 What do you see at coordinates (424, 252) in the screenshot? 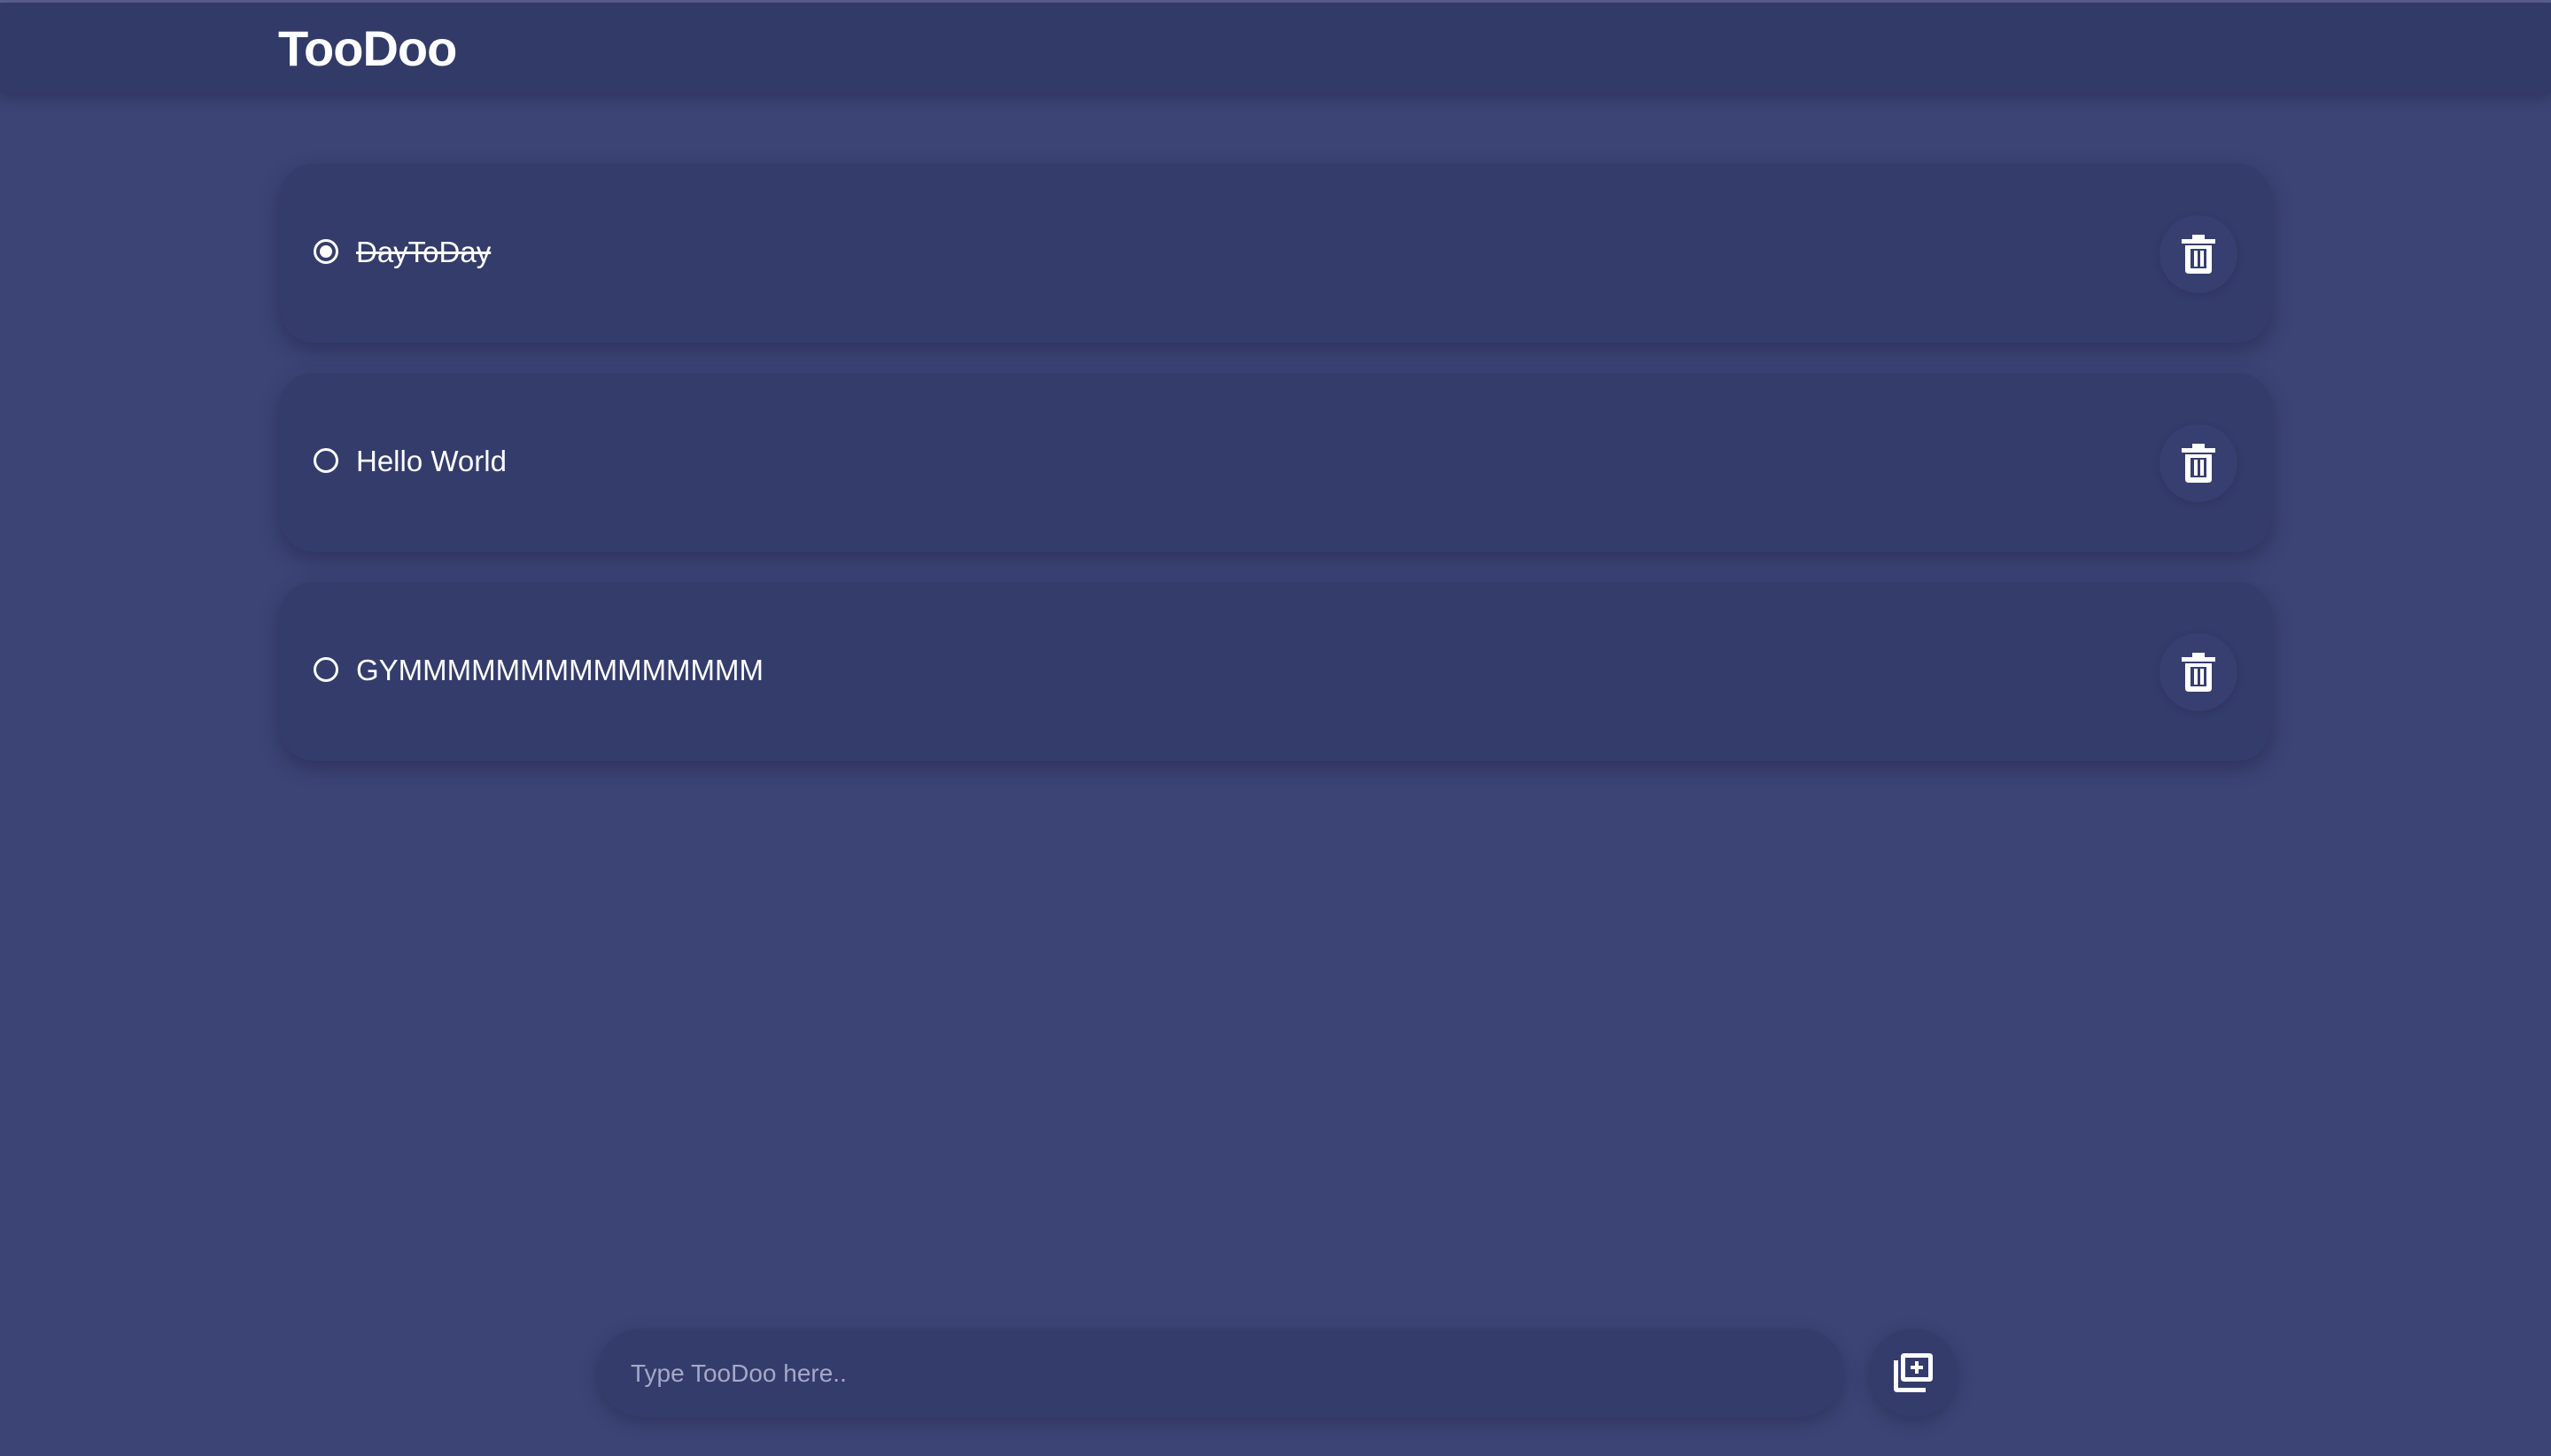
I see `todo-text: DayToDay` at bounding box center [424, 252].